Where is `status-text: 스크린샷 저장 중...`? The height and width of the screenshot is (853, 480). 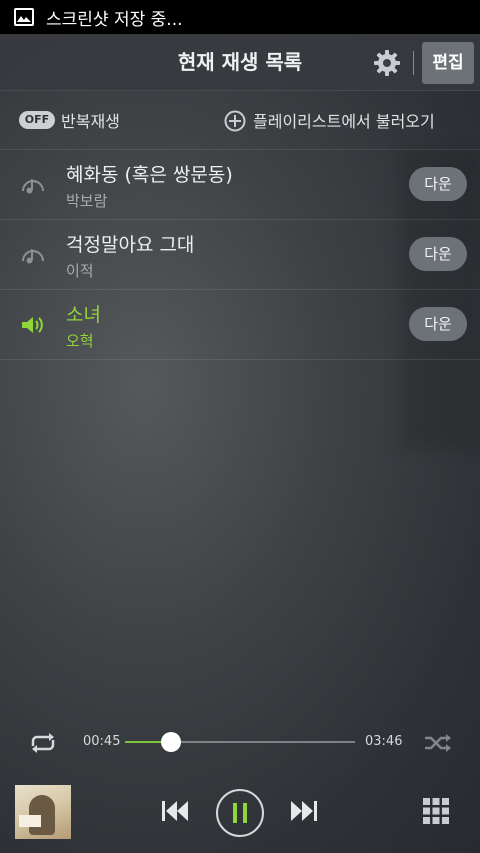 status-text: 스크린샷 저장 중... is located at coordinates (114, 19).